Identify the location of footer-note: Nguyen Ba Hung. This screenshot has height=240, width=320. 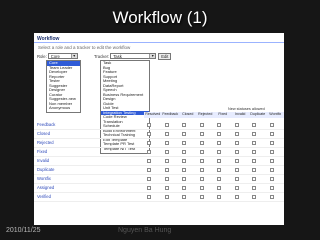
(145, 230).